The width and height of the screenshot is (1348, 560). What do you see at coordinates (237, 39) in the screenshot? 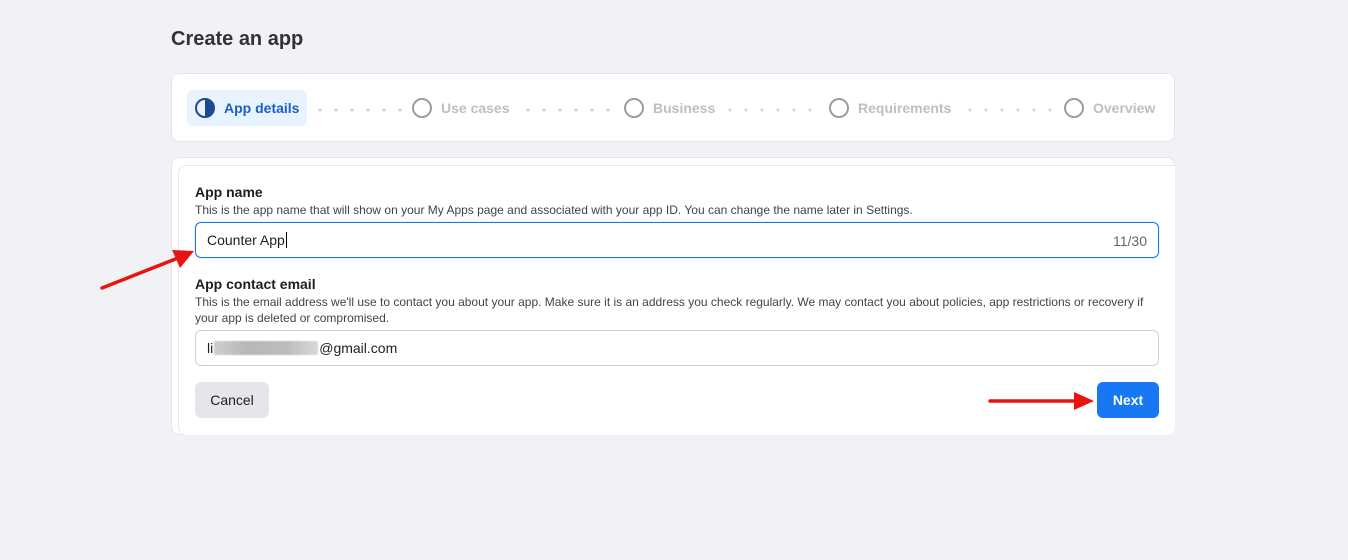
I see `page-title: Create an app` at bounding box center [237, 39].